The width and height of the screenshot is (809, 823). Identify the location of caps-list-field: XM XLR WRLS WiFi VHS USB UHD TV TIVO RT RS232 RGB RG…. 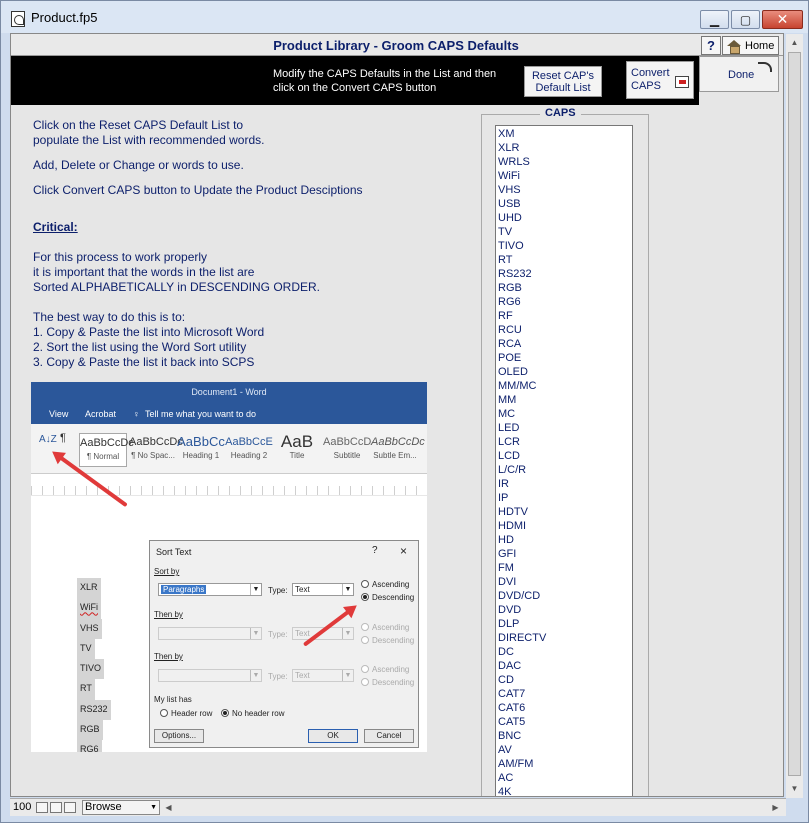
(564, 460).